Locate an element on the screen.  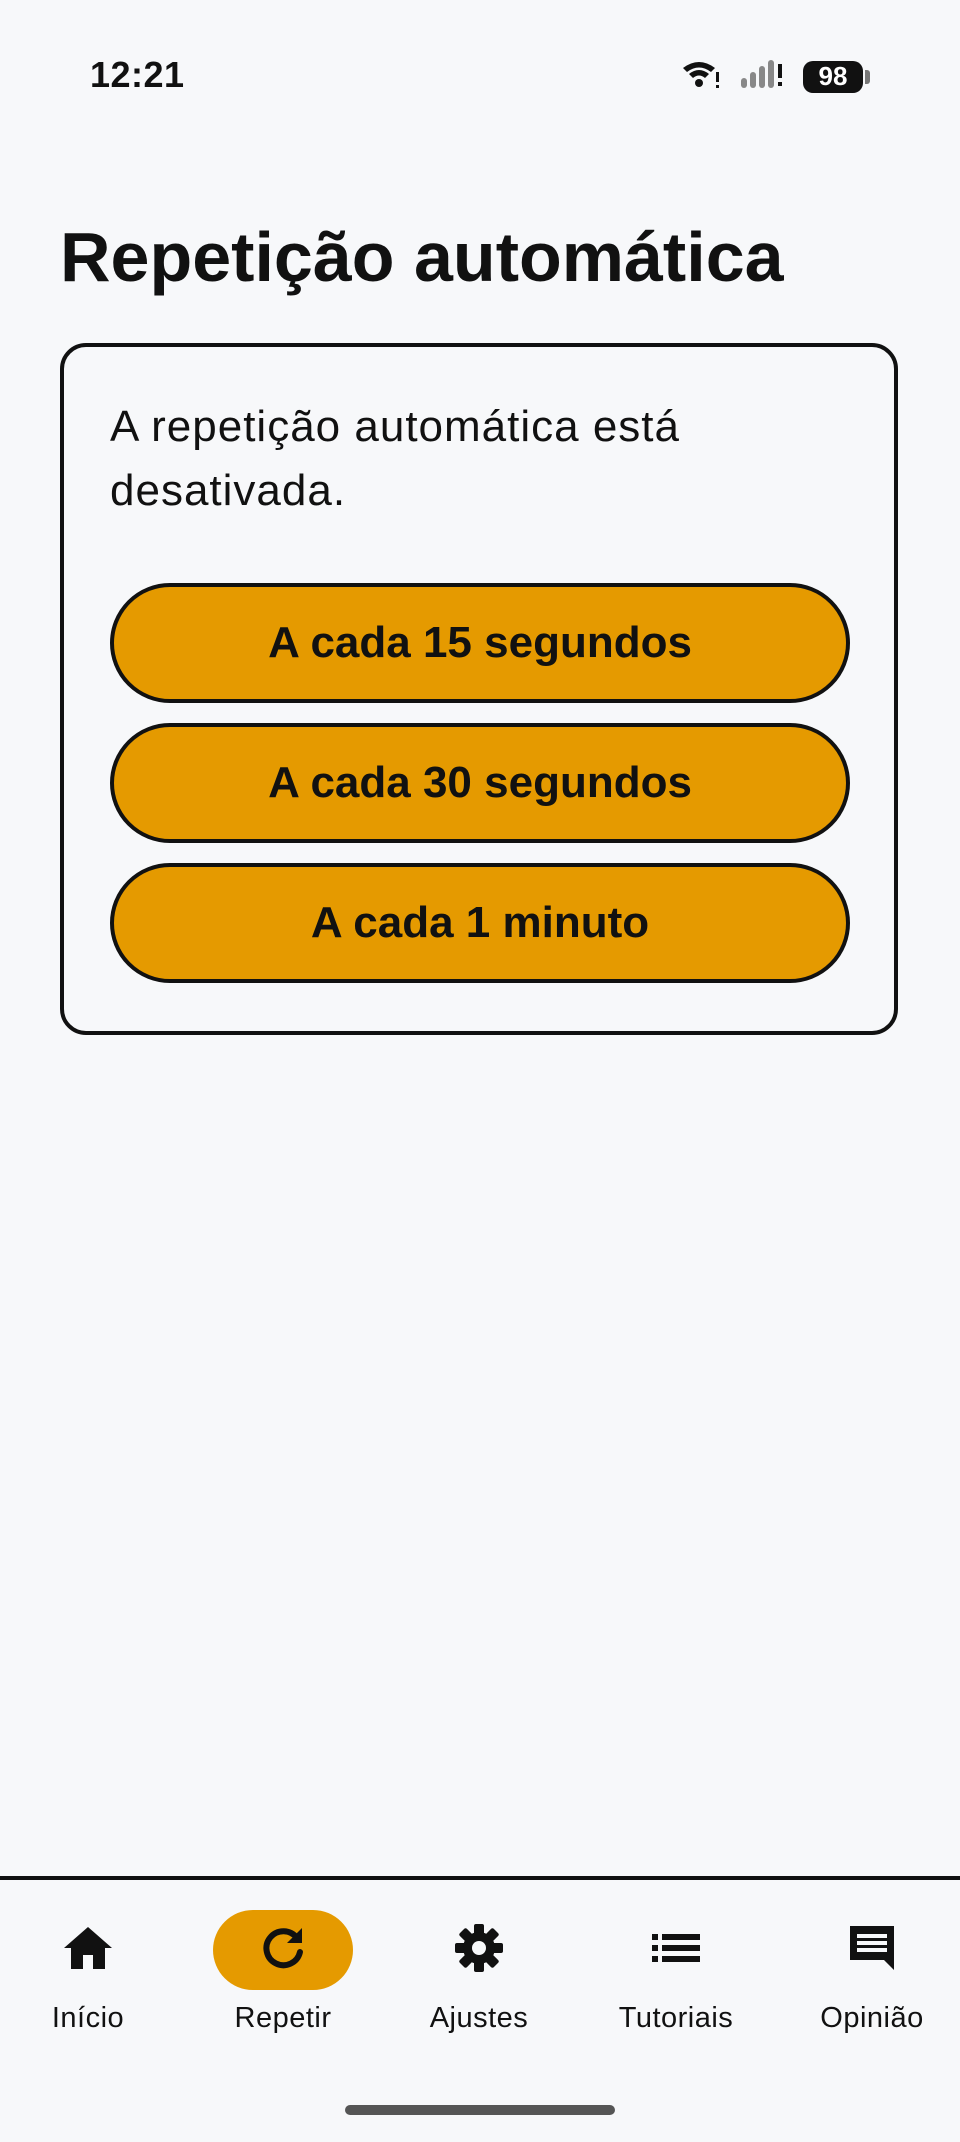
bottom-nav: Início Repetir Ajustes Tutoriais Opinião is located at coordinates (480, 2009).